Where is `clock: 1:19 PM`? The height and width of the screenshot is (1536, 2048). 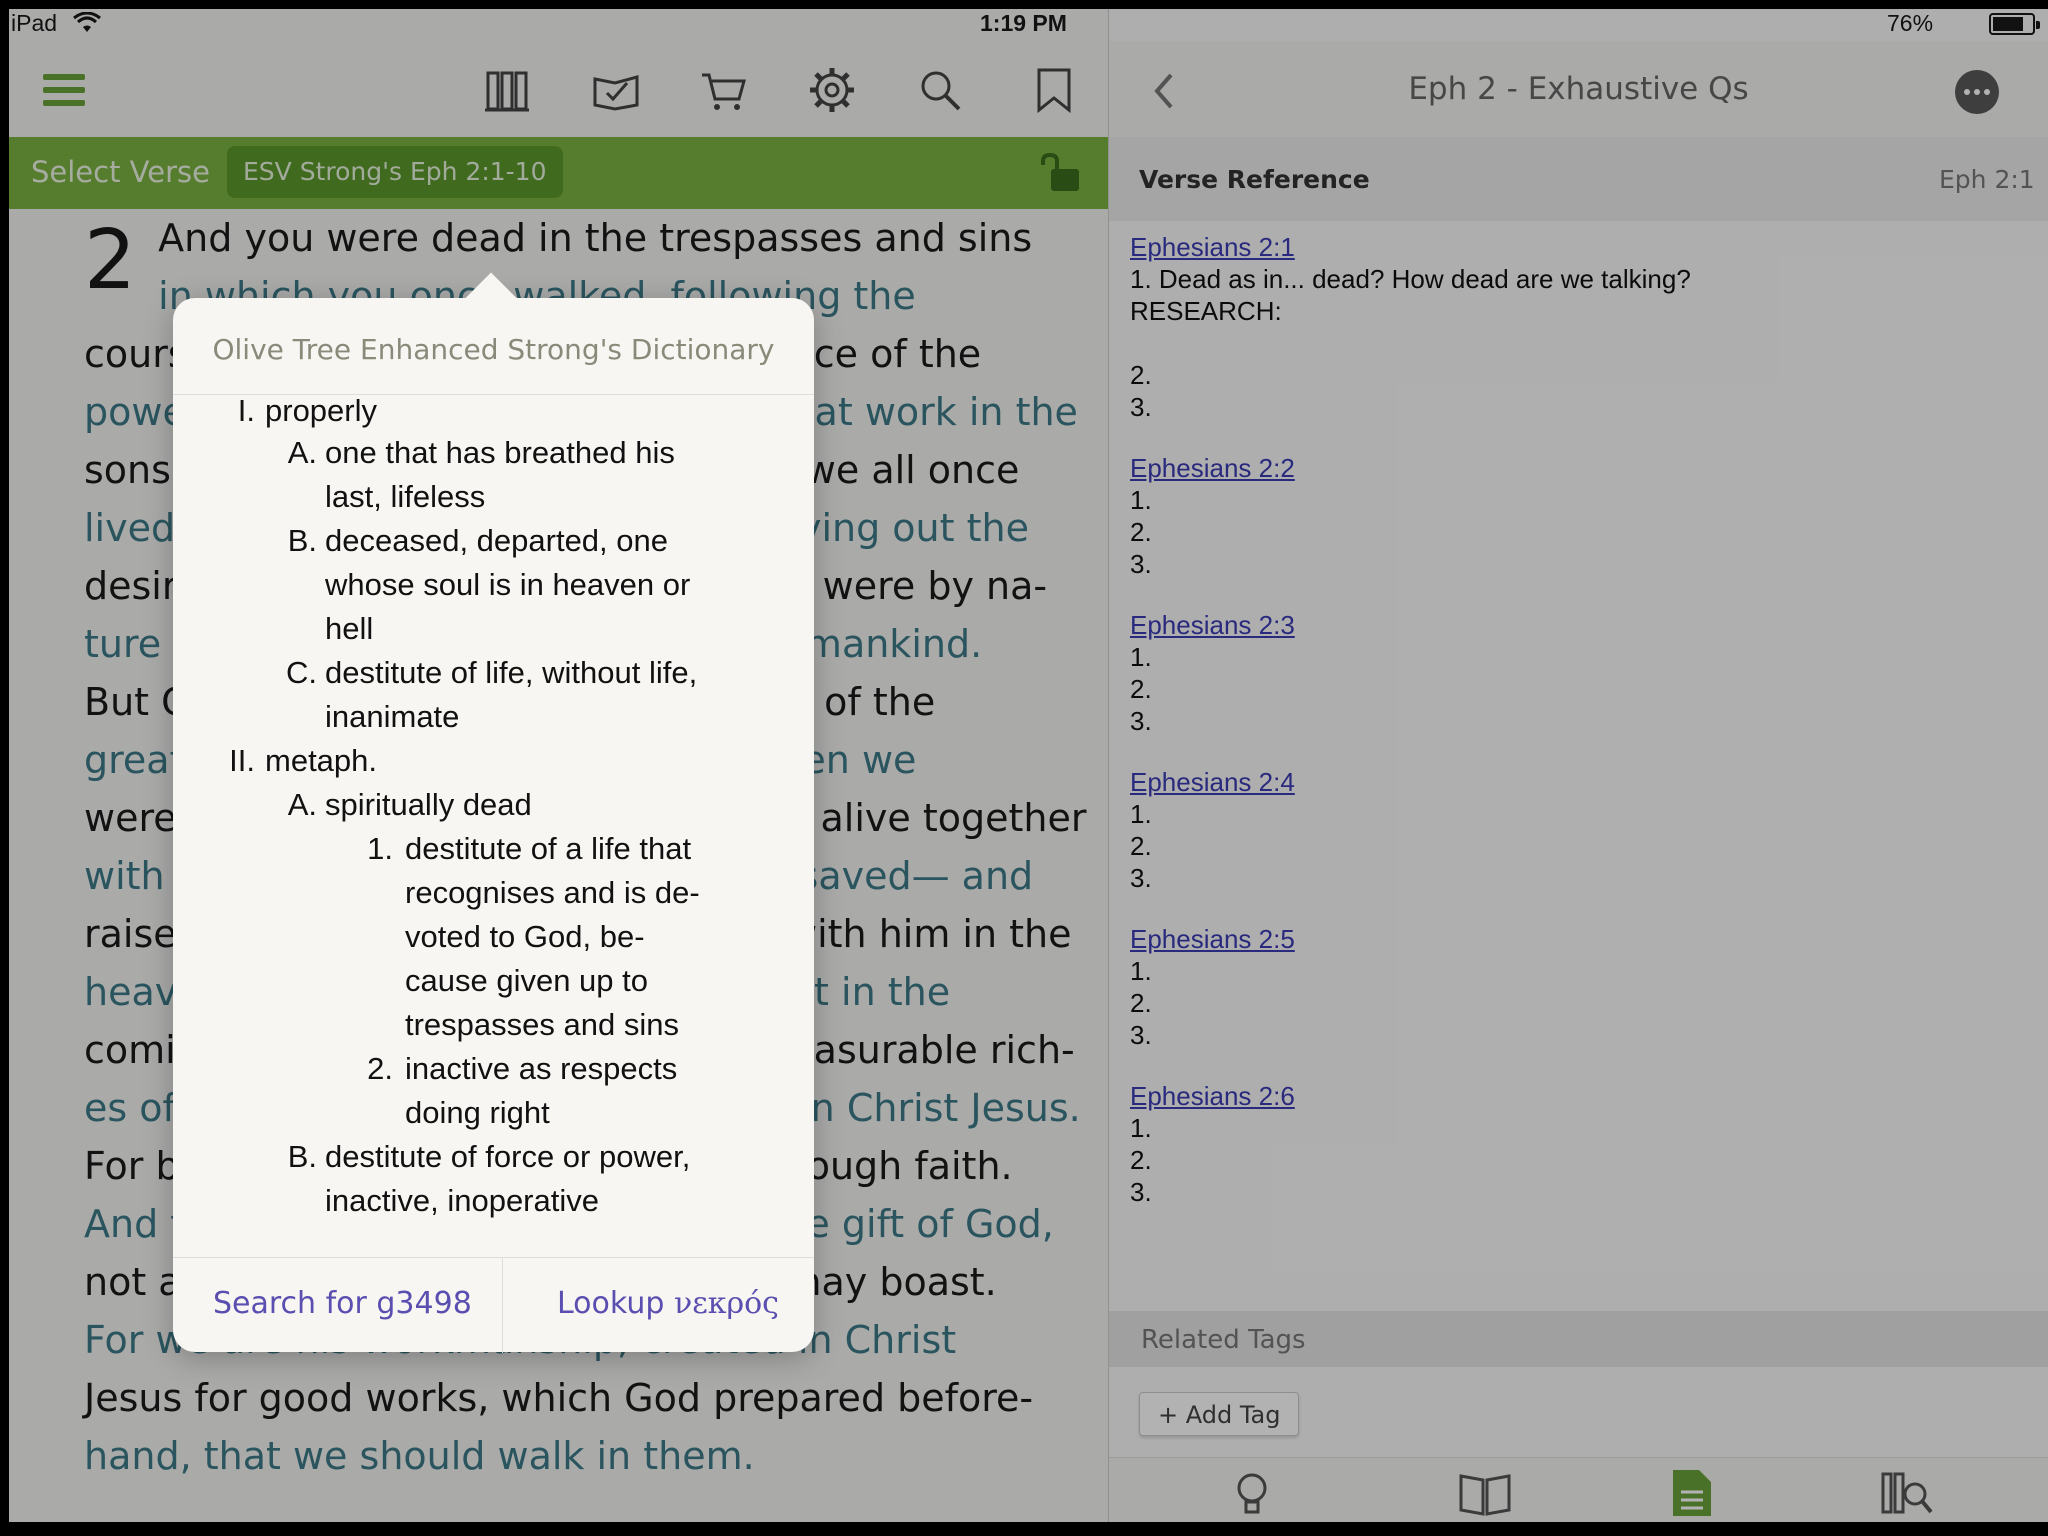 clock: 1:19 PM is located at coordinates (1023, 23).